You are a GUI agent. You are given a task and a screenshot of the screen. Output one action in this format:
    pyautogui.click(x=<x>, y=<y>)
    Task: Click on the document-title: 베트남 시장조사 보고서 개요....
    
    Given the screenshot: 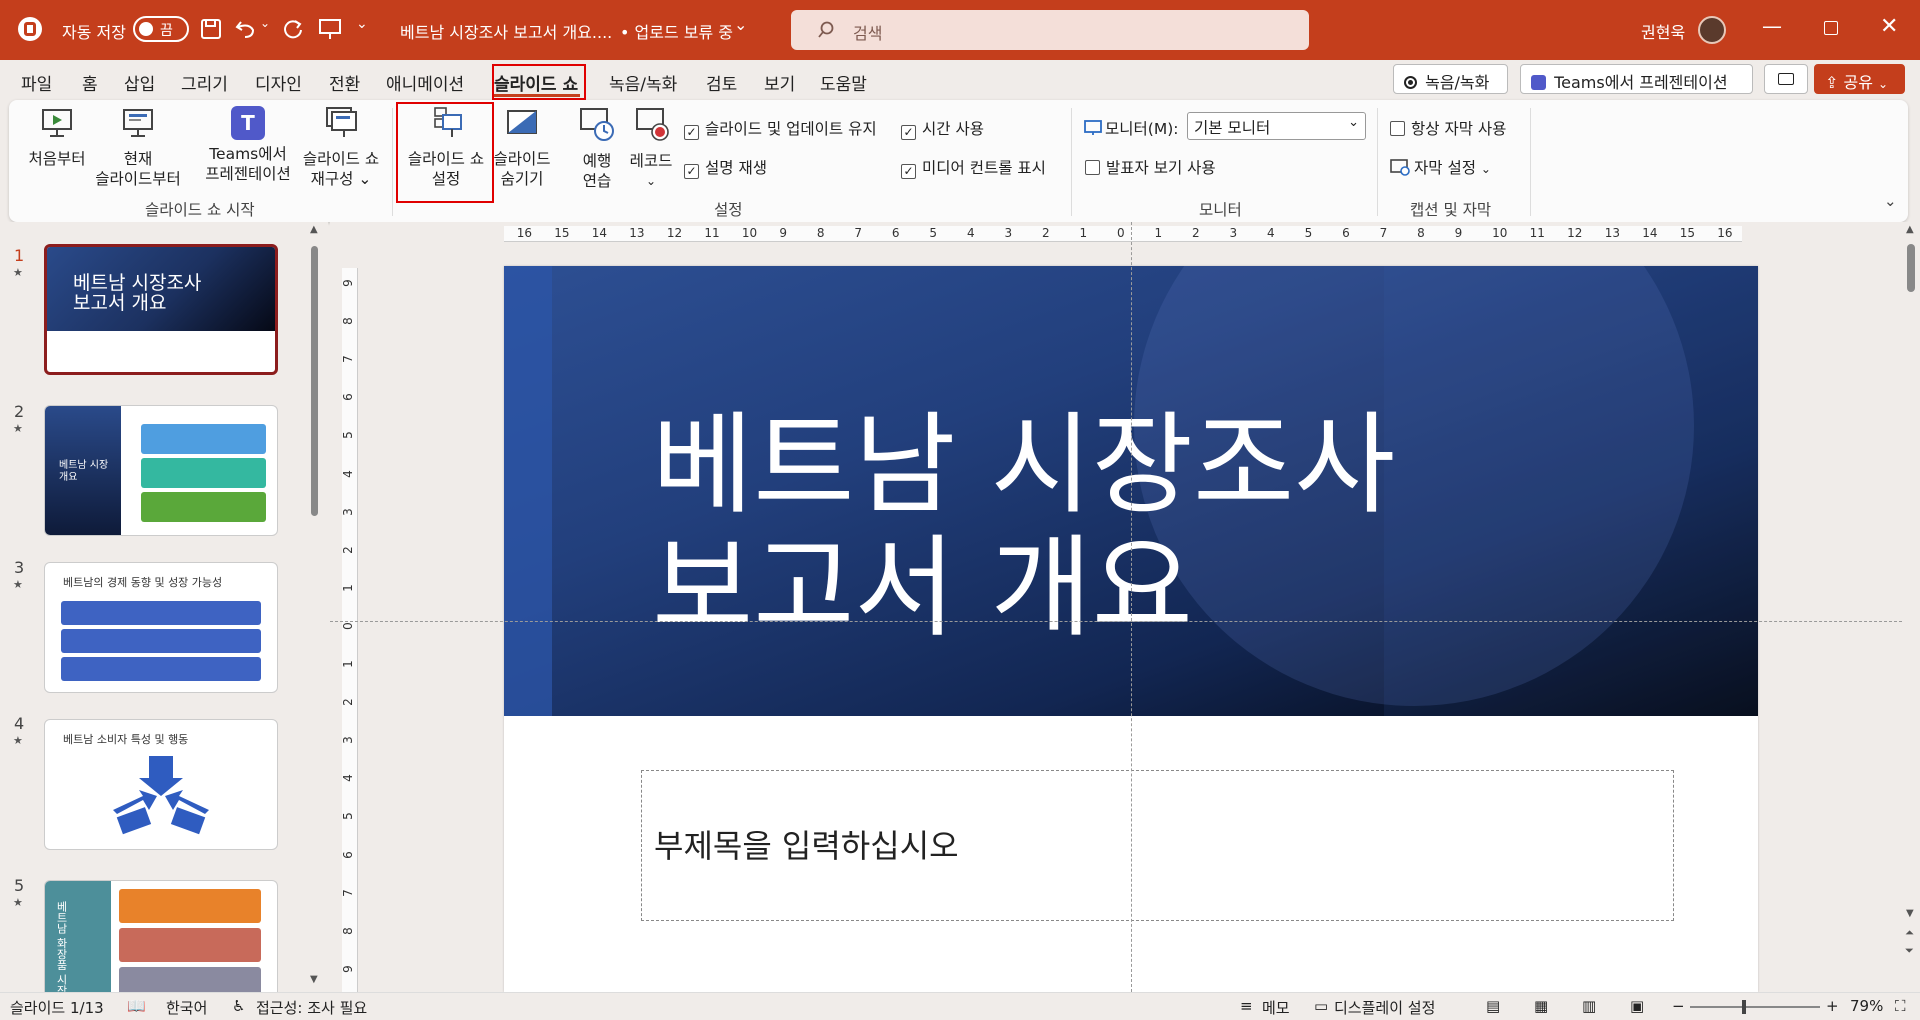 What is the action you would take?
    pyautogui.click(x=506, y=31)
    